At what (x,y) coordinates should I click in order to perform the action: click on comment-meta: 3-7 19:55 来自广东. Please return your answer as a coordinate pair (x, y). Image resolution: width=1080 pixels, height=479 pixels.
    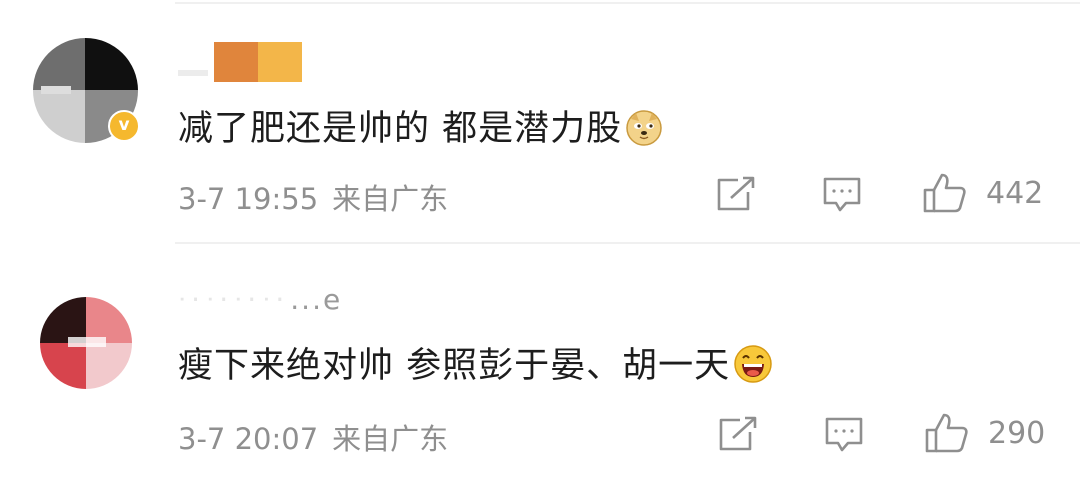
    Looking at the image, I should click on (313, 197).